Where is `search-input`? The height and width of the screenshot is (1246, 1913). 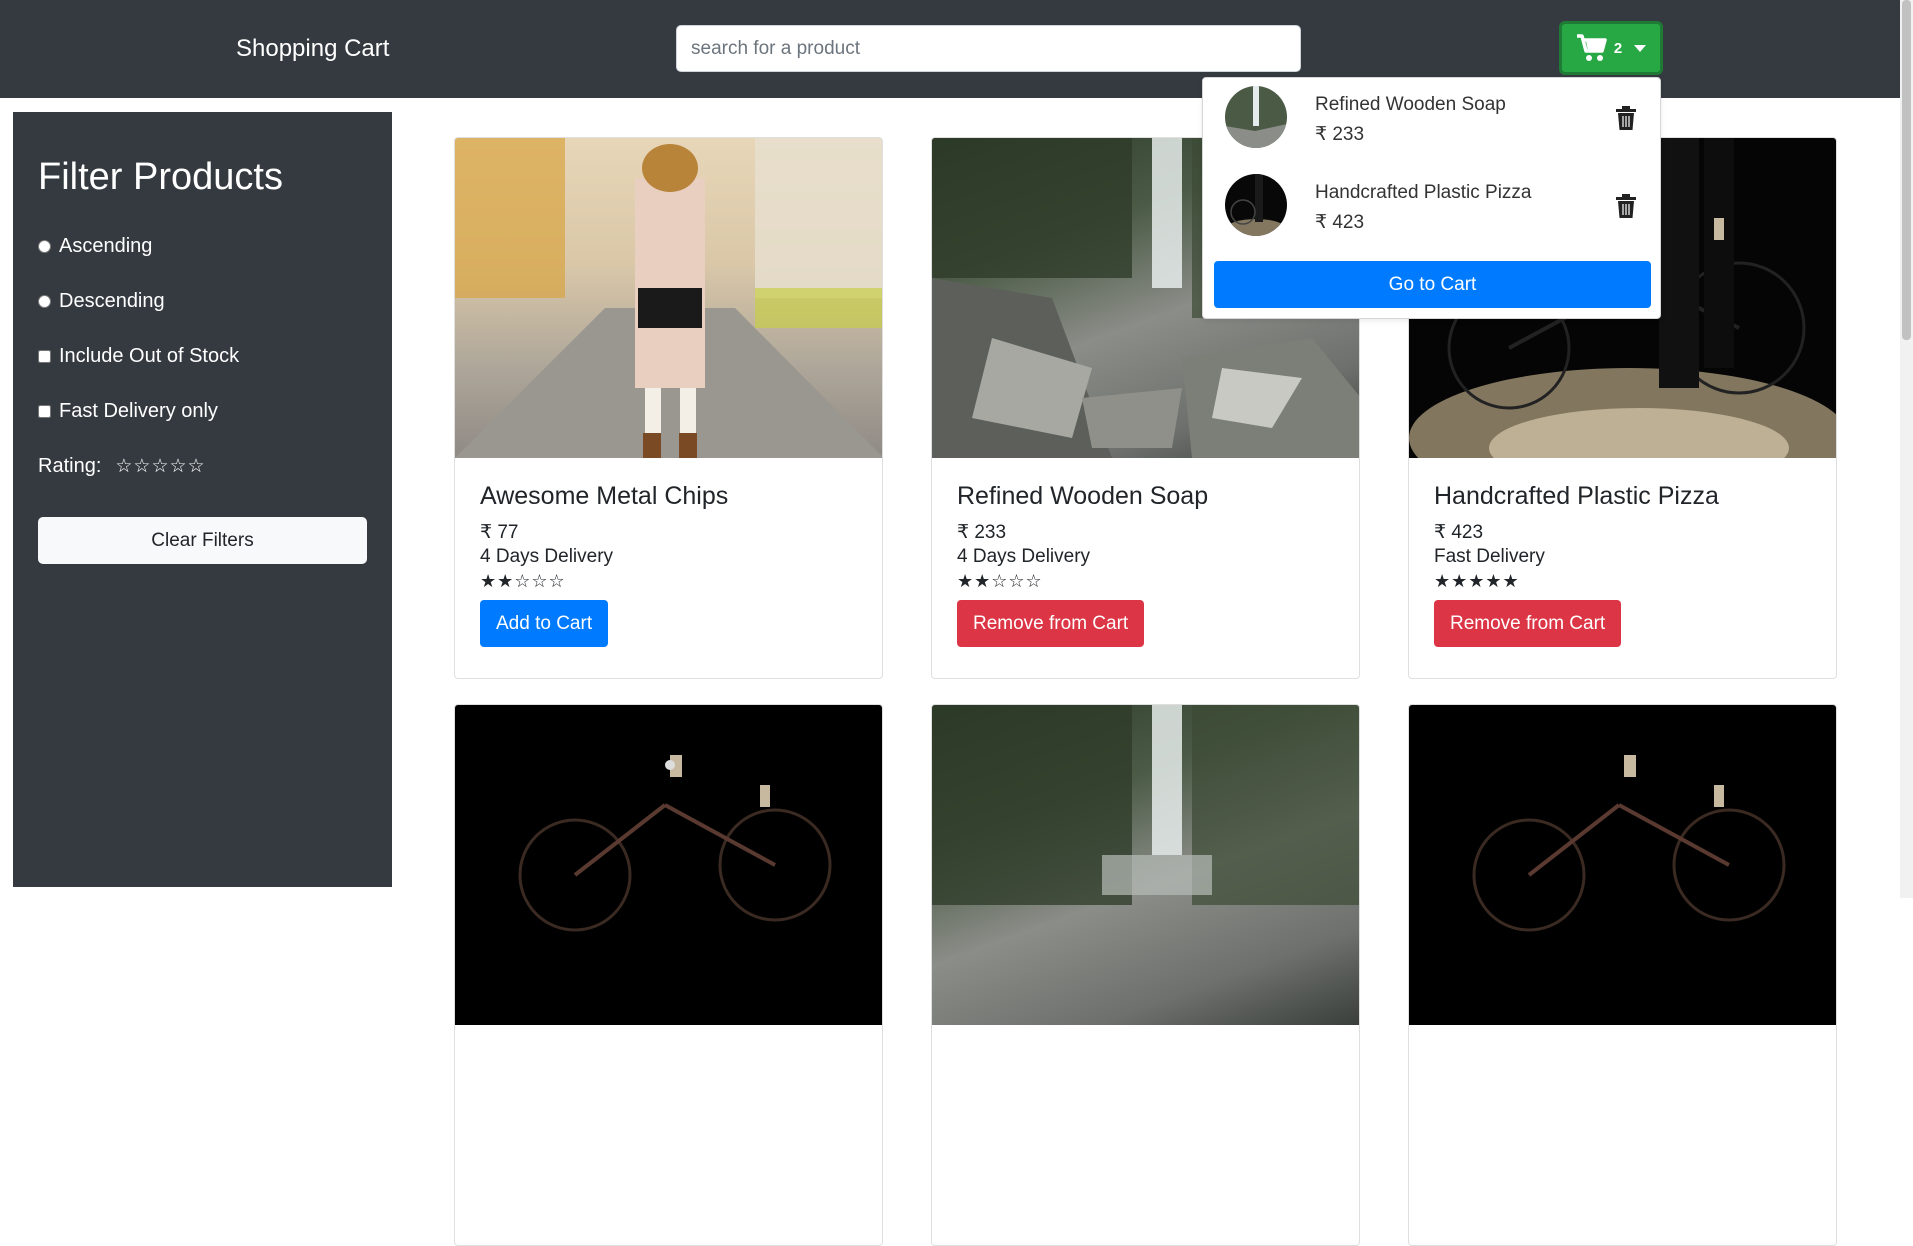 search-input is located at coordinates (988, 48).